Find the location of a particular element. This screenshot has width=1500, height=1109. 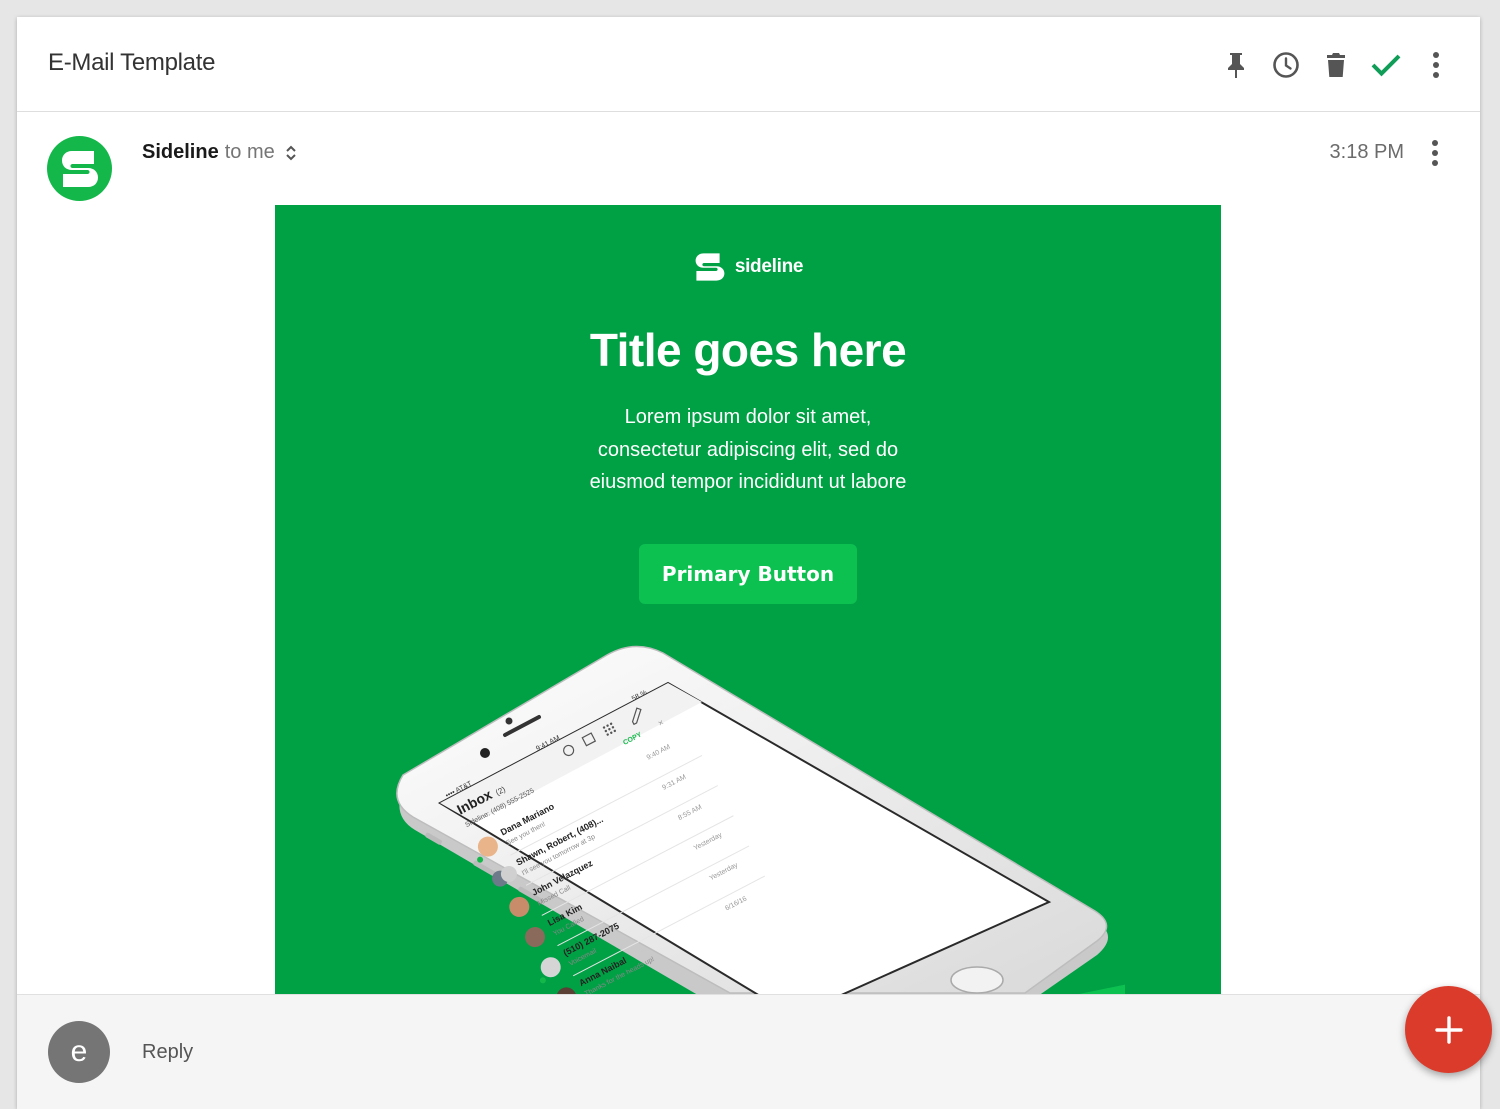

clock-icon is located at coordinates (1286, 65).